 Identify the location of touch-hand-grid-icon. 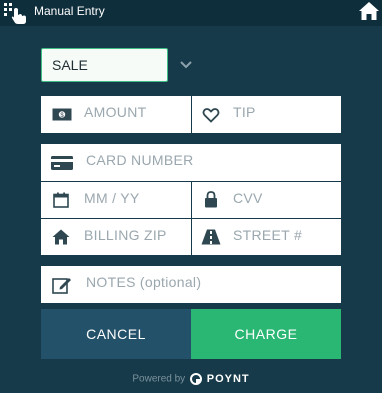
(15, 13).